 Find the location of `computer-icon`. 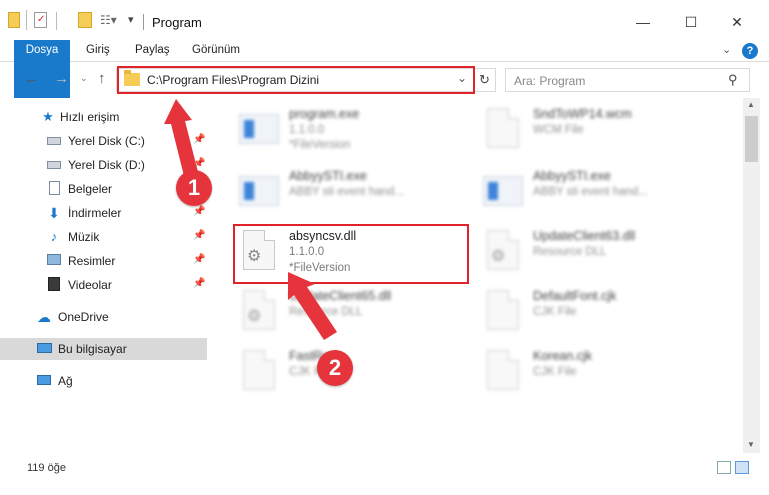

computer-icon is located at coordinates (44, 349).